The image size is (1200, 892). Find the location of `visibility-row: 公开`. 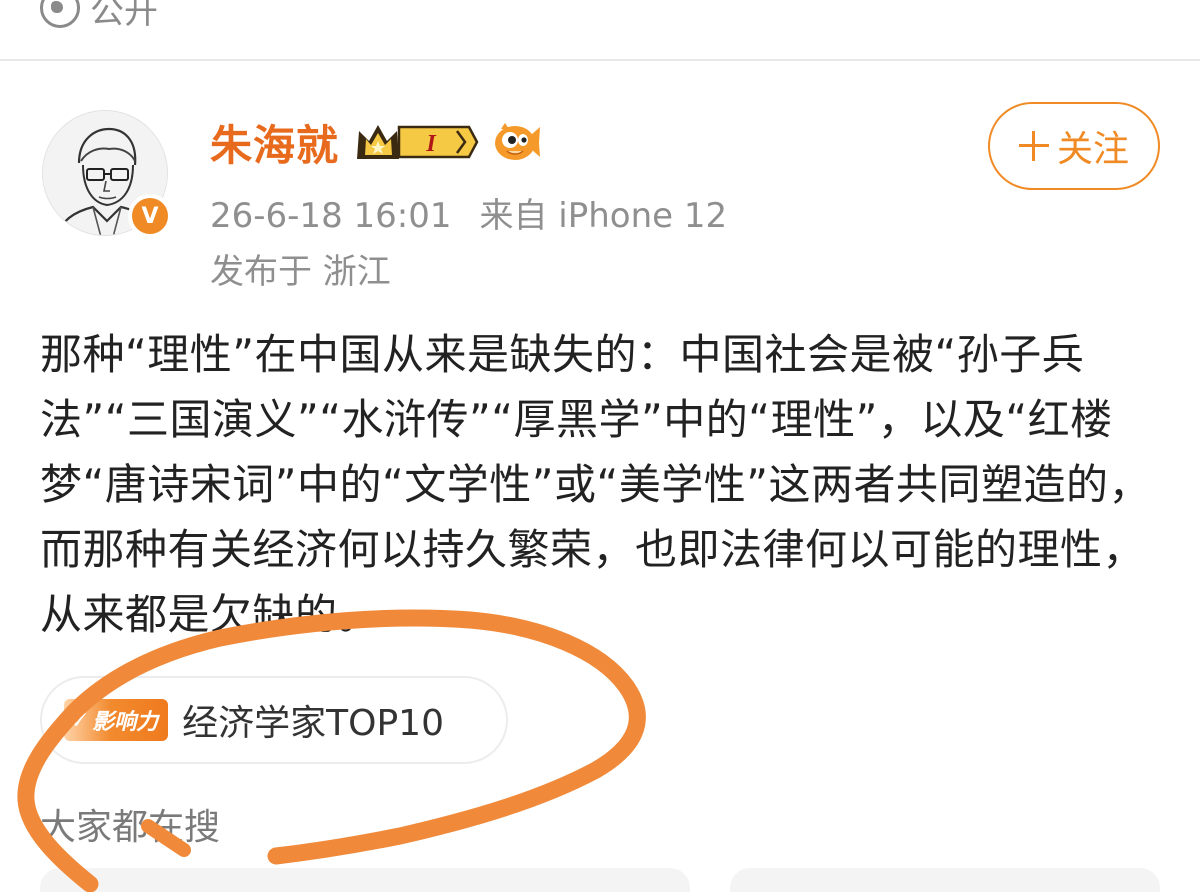

visibility-row: 公开 is located at coordinates (99, 16).